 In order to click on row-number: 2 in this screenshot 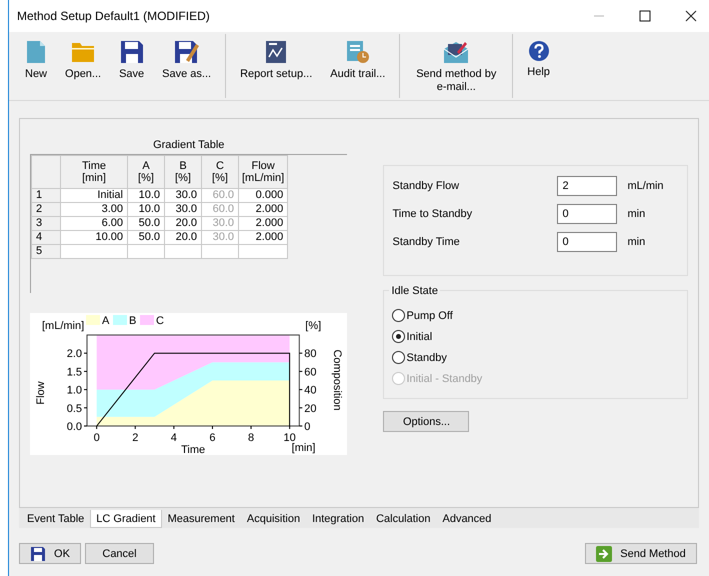, I will do `click(46, 209)`.